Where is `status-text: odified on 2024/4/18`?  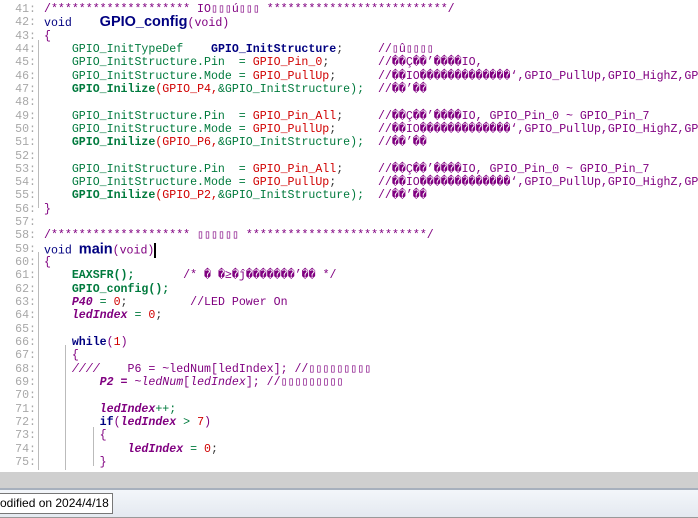
status-text: odified on 2024/4/18 is located at coordinates (56, 503).